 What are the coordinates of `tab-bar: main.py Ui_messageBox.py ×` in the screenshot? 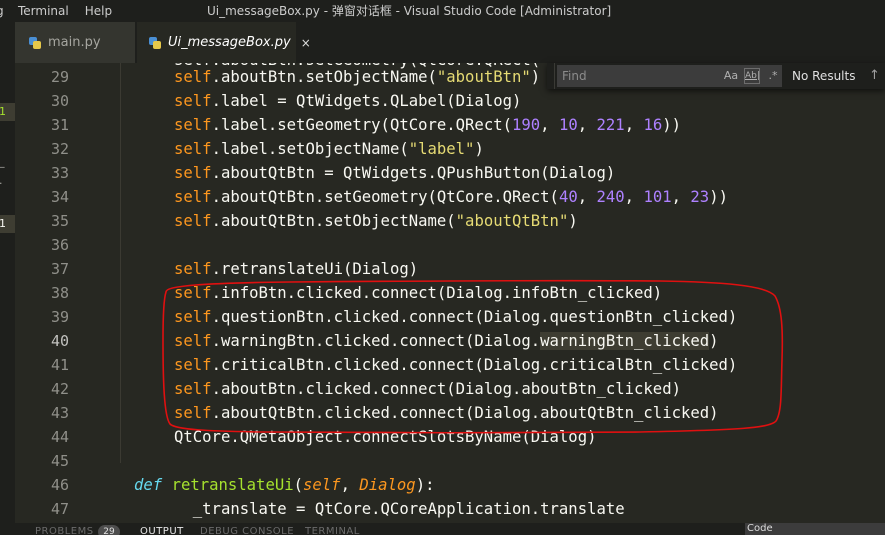 It's located at (442, 42).